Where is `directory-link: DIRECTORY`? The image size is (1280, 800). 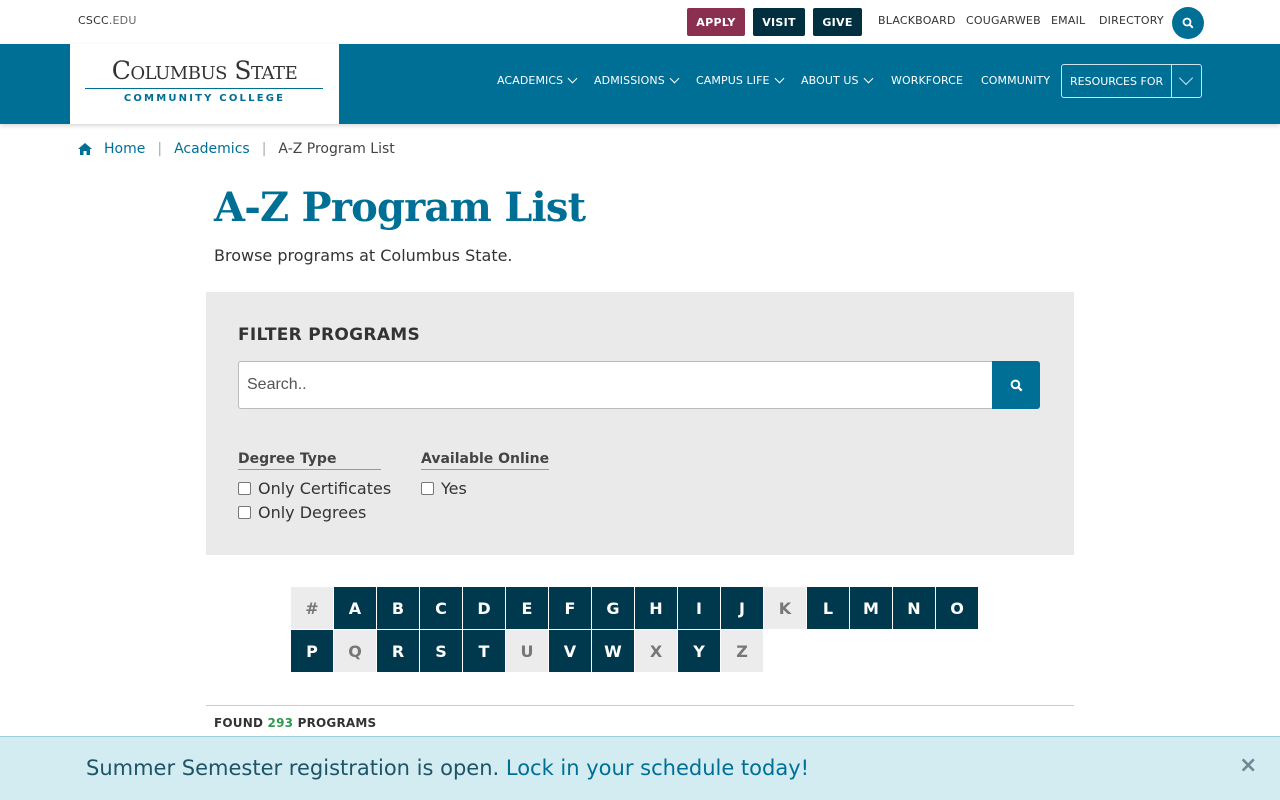 directory-link: DIRECTORY is located at coordinates (1131, 20).